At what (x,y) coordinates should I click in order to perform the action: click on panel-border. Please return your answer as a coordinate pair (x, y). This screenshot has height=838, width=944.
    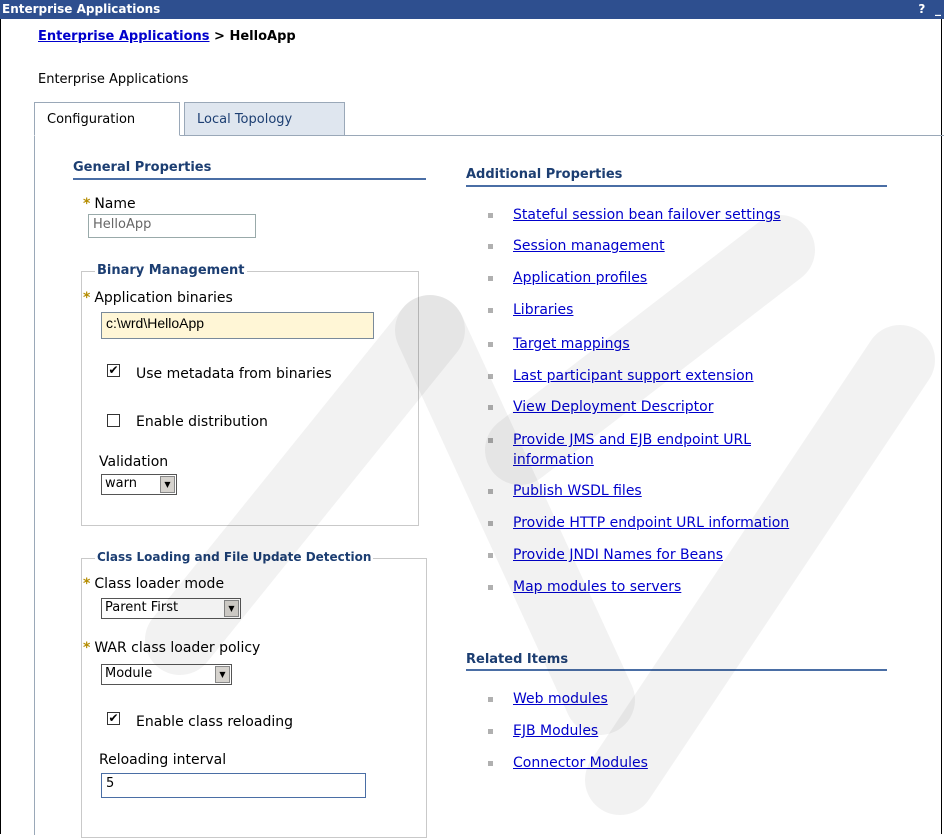
    Looking at the image, I should click on (34, 485).